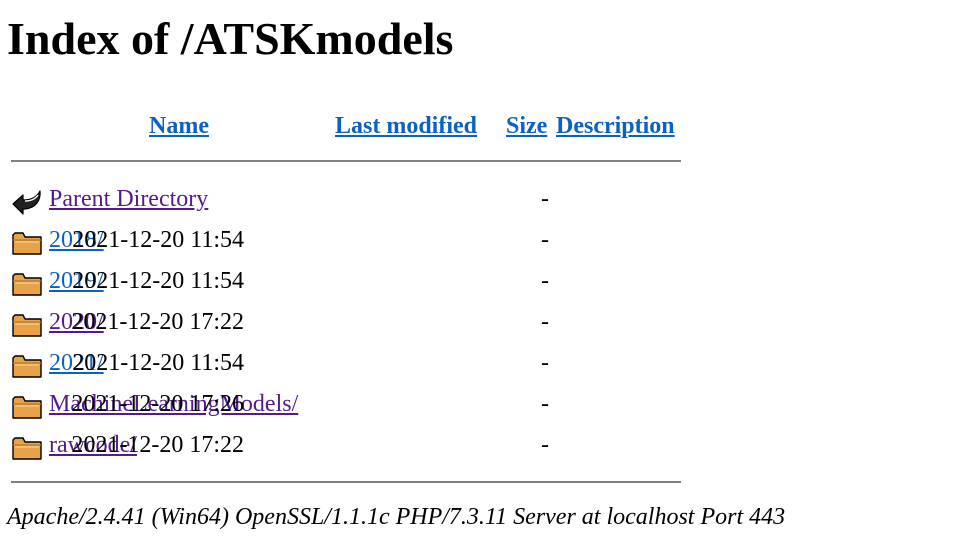 This screenshot has width=955, height=550. I want to click on list-item-rawcode: rawcode/ 2021-12-20 17:22 -, so click(350, 447).